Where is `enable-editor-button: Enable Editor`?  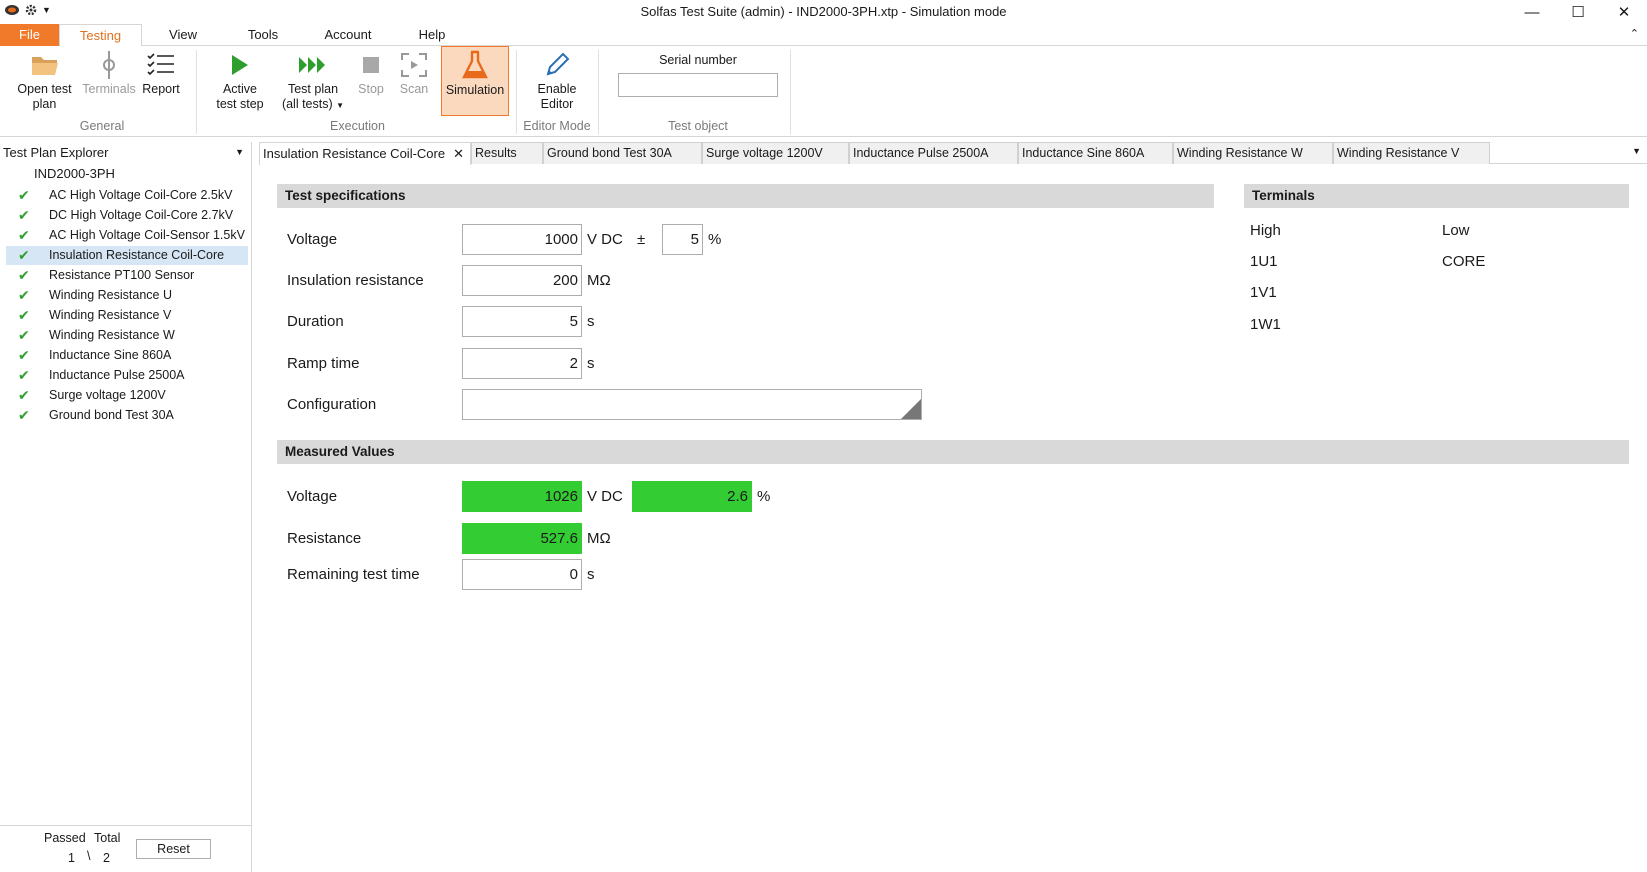 enable-editor-button: Enable Editor is located at coordinates (557, 82).